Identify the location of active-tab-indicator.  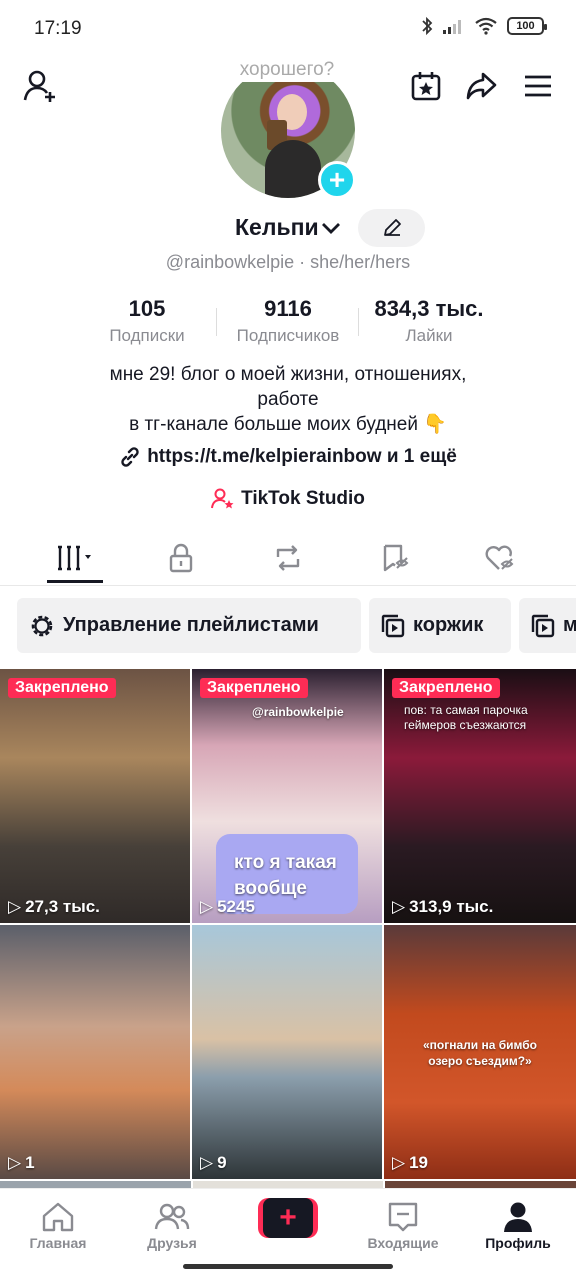
(75, 581).